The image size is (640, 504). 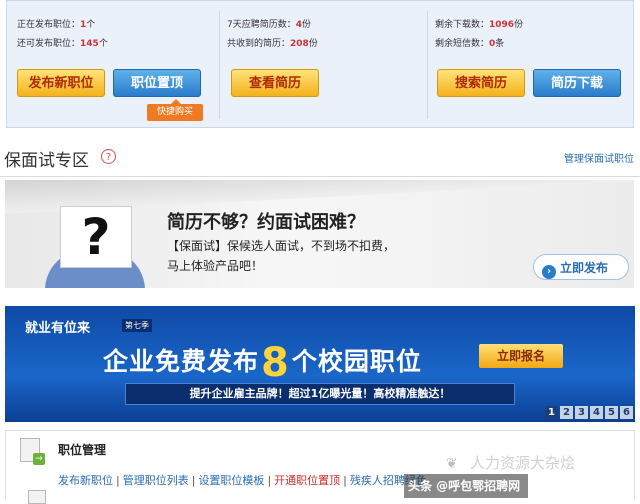 I want to click on document-icon: →, so click(x=32, y=451).